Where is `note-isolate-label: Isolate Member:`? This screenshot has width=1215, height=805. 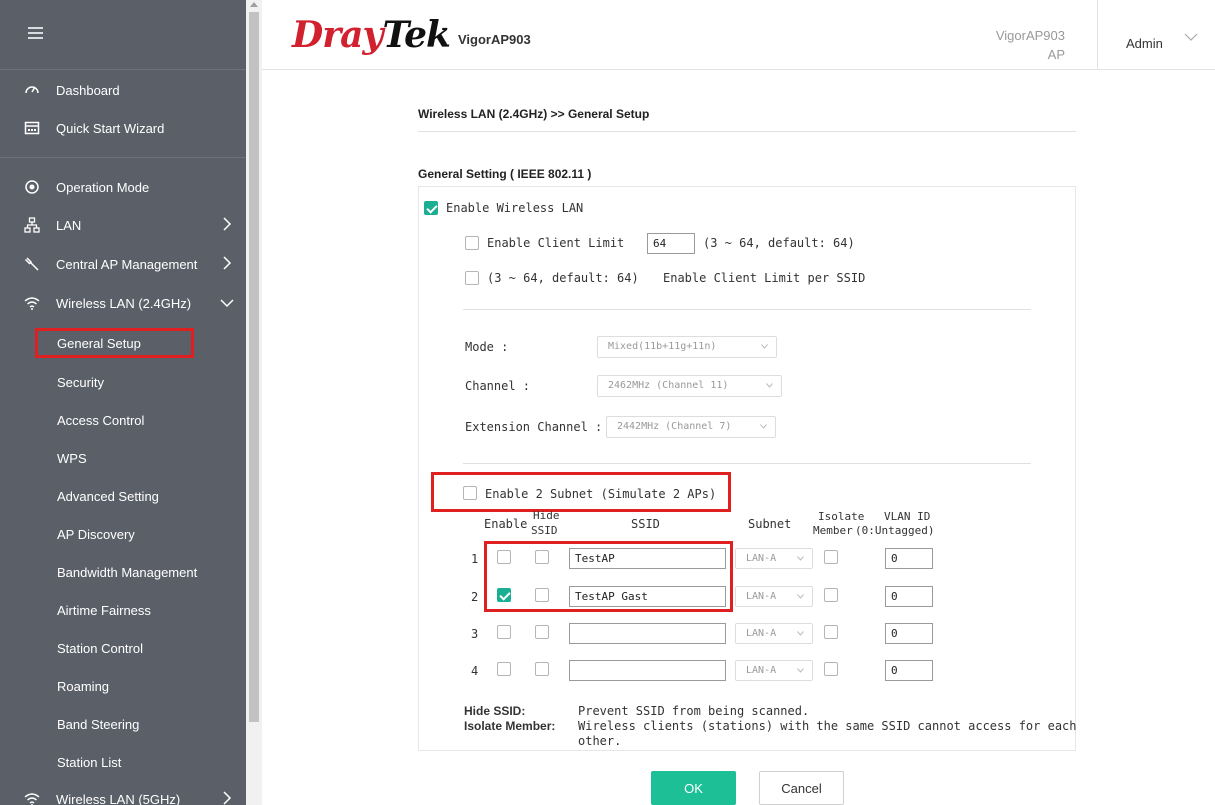
note-isolate-label: Isolate Member: is located at coordinates (510, 726).